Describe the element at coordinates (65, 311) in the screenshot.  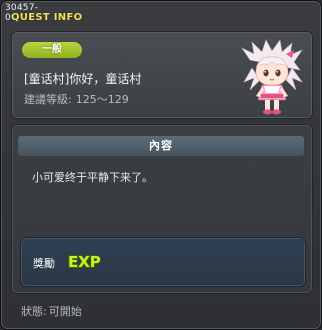
I see `status-value: 可開始` at that location.